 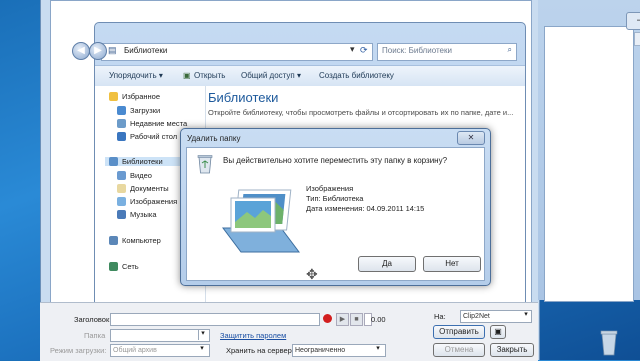 What do you see at coordinates (312, 274) in the screenshot?
I see `move-cursor-icon: ✥` at bounding box center [312, 274].